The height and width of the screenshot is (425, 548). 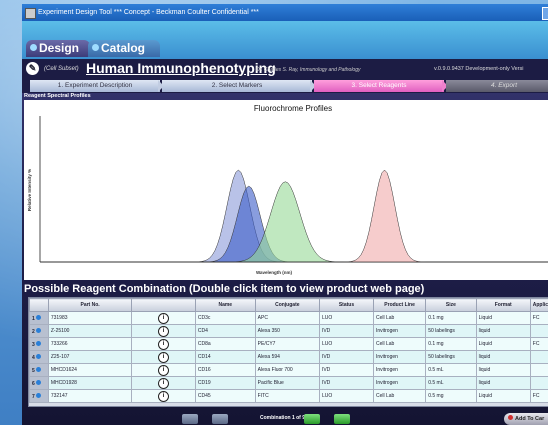 What do you see at coordinates (282, 418) in the screenshot?
I see `combination-counter: Combination 1 of 9` at bounding box center [282, 418].